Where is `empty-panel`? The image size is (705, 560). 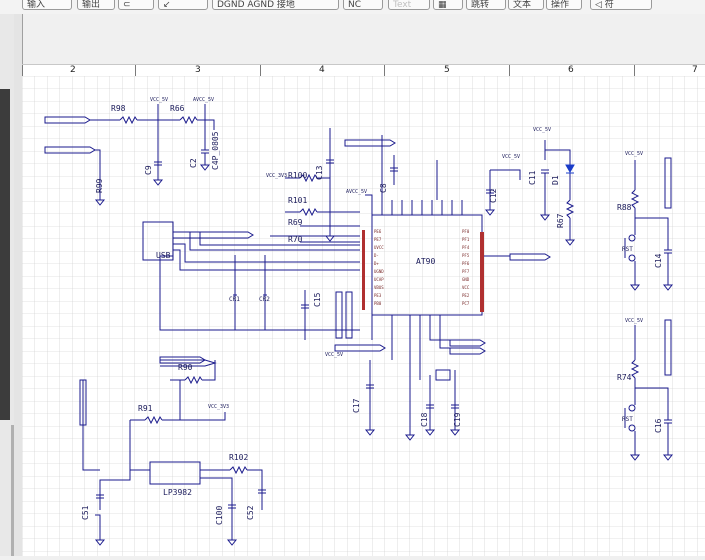 empty-panel is located at coordinates (352, 39).